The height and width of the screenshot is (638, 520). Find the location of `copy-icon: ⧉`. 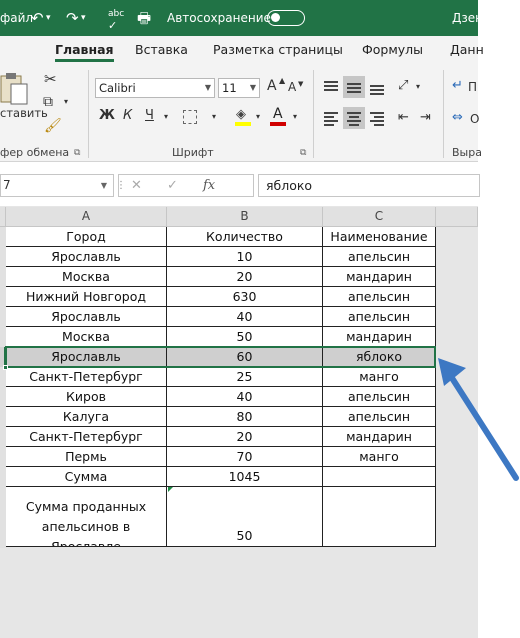

copy-icon: ⧉ is located at coordinates (48, 102).